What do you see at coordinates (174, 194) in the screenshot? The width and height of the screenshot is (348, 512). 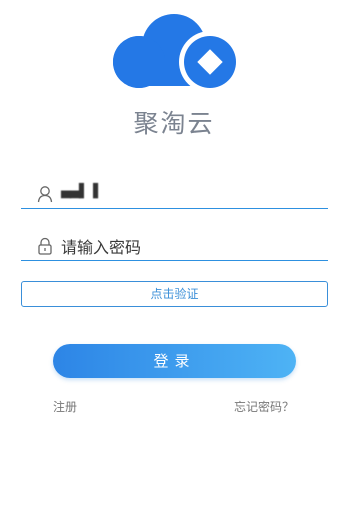 I see `username-field: ▄▄▌▐` at bounding box center [174, 194].